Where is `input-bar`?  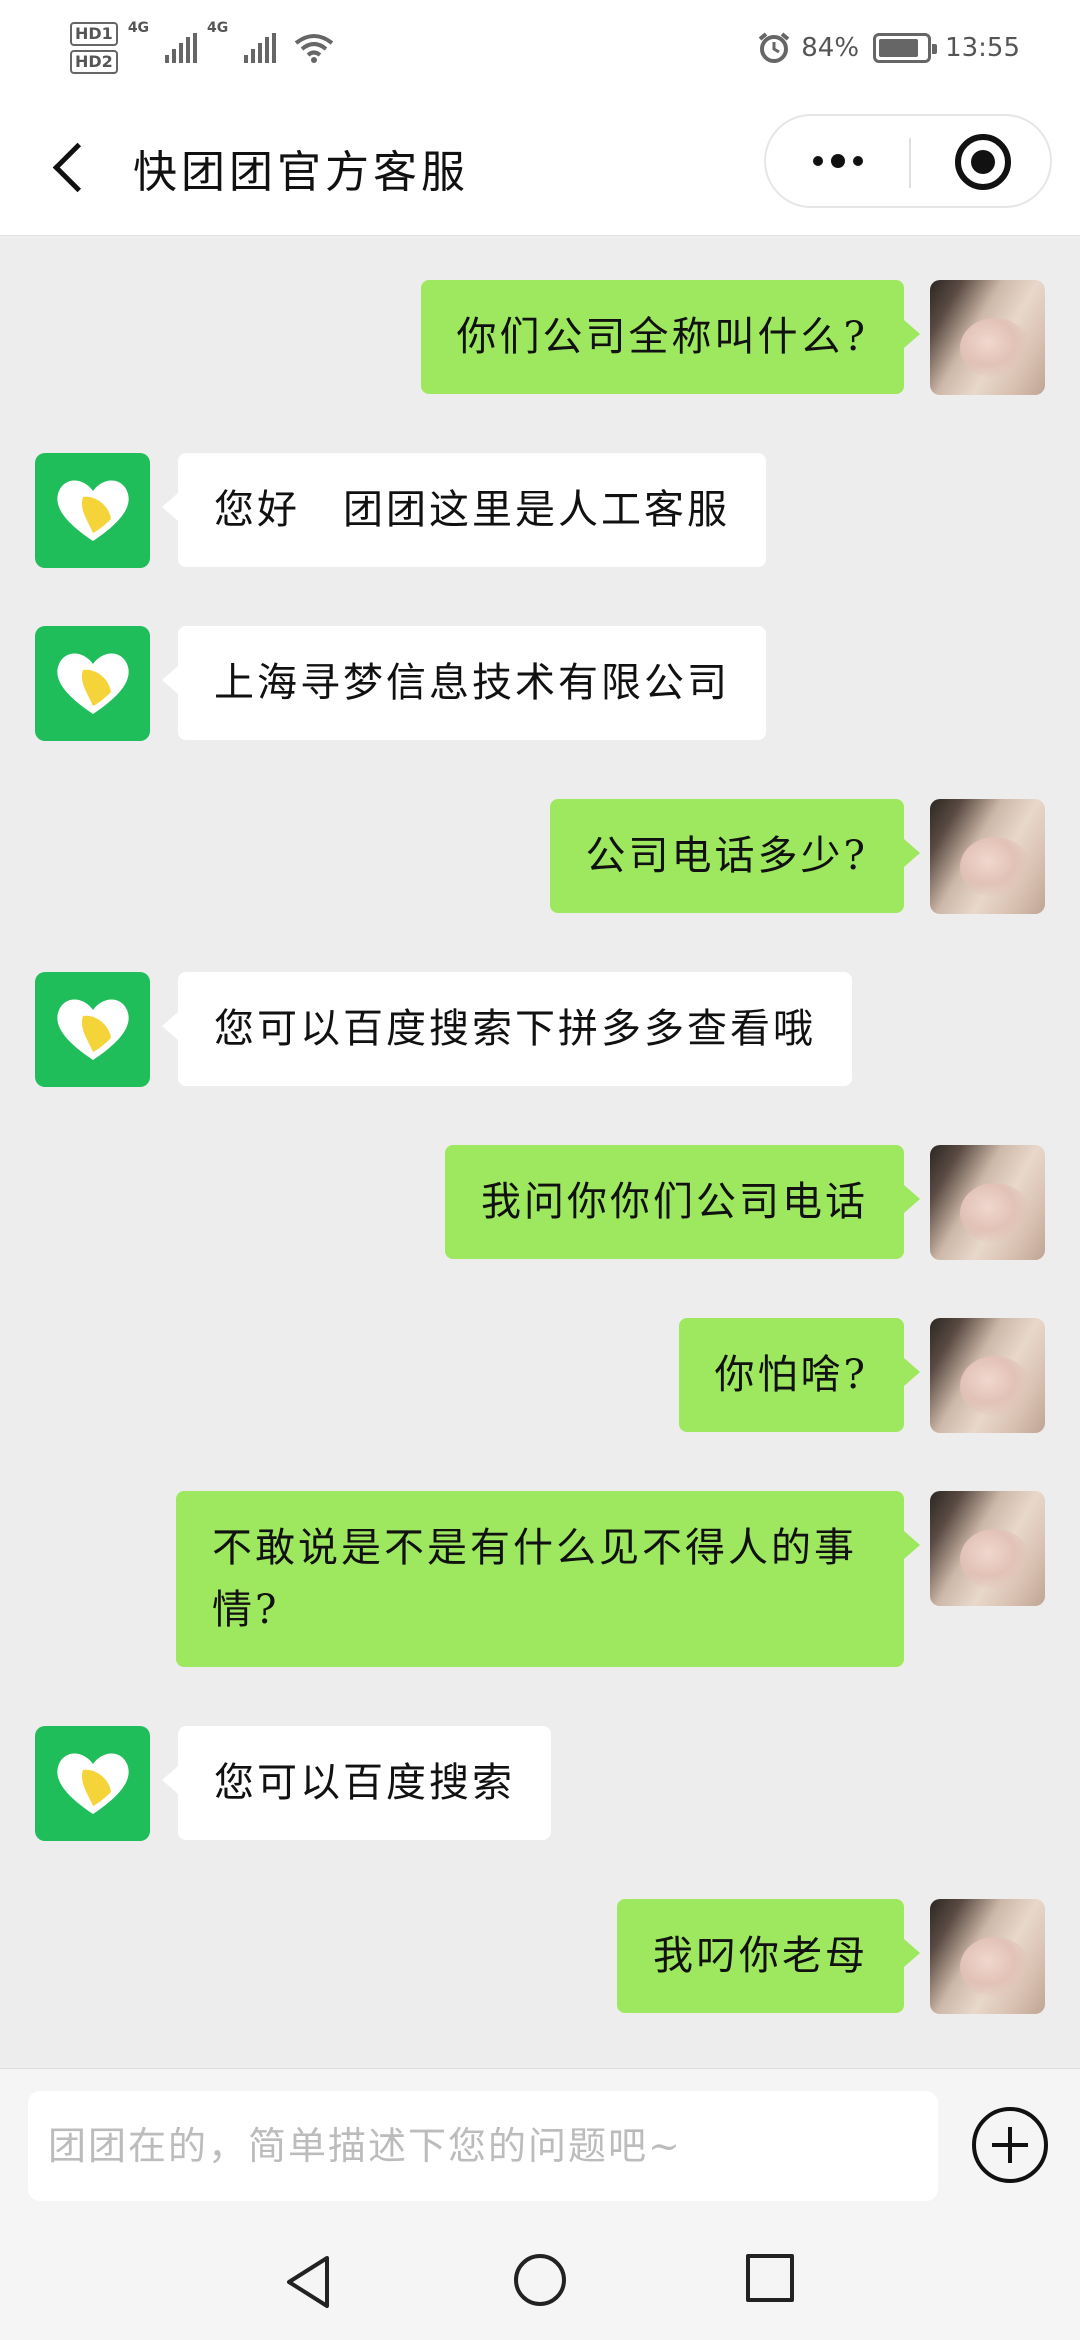
input-bar is located at coordinates (540, 2144).